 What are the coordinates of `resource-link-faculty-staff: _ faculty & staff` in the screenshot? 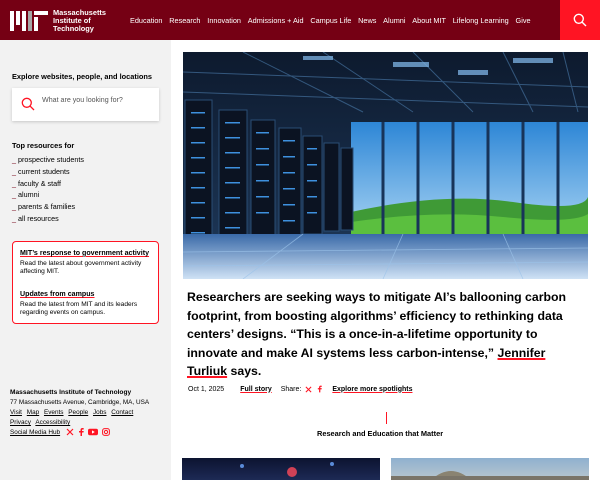 It's located at (48, 184).